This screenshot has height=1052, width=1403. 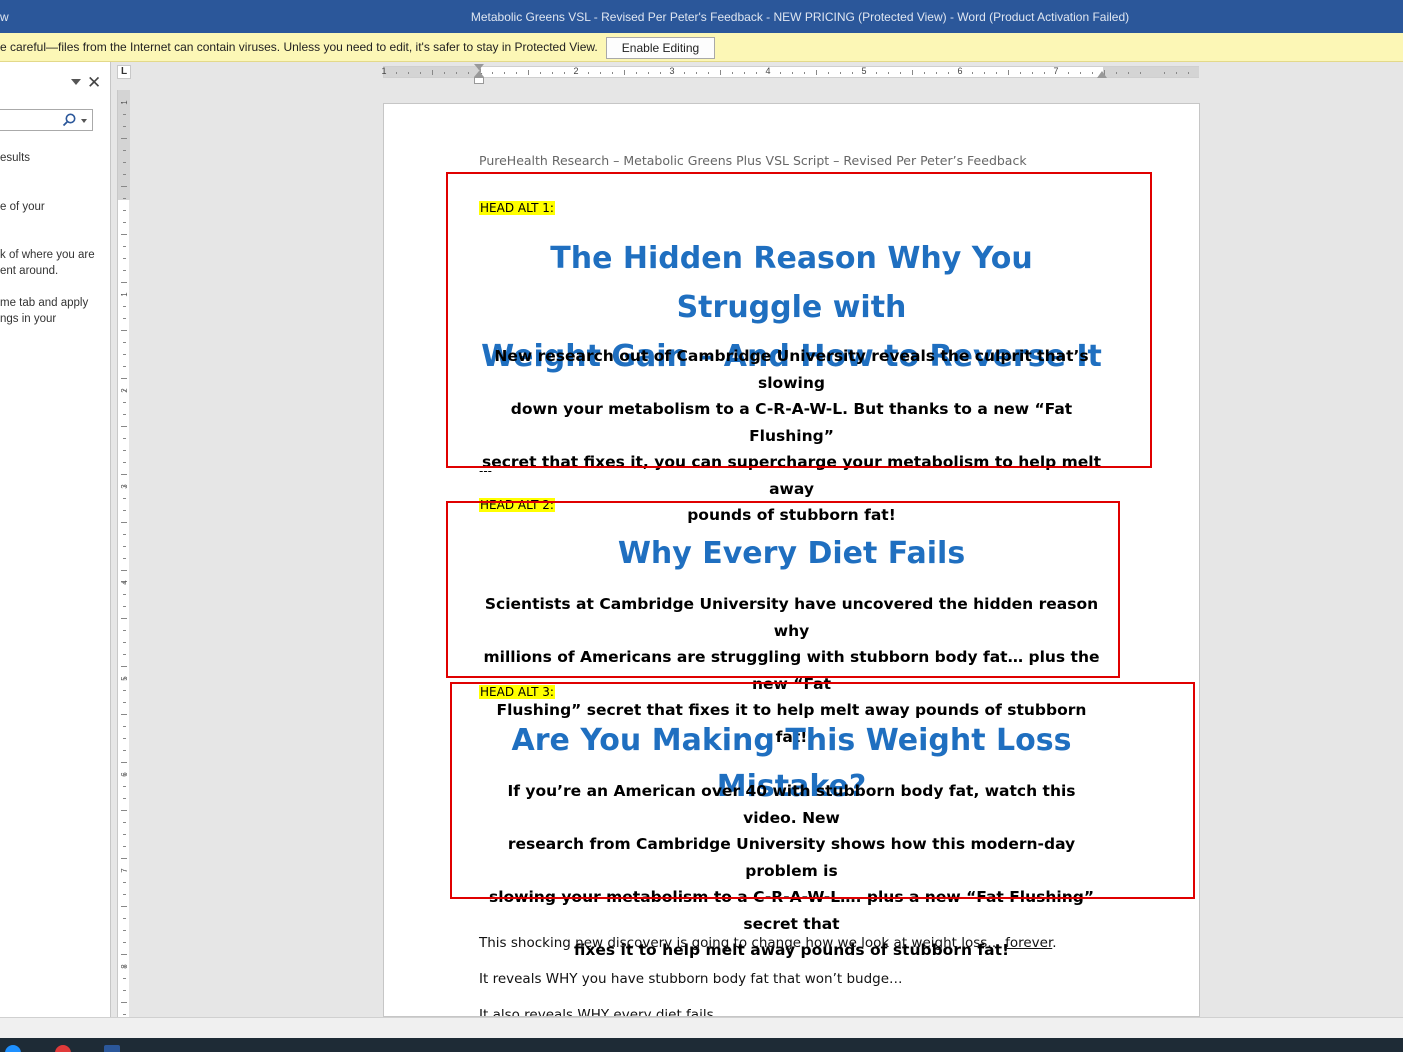 What do you see at coordinates (44, 303) in the screenshot?
I see `nav-help-text: me tab and apply` at bounding box center [44, 303].